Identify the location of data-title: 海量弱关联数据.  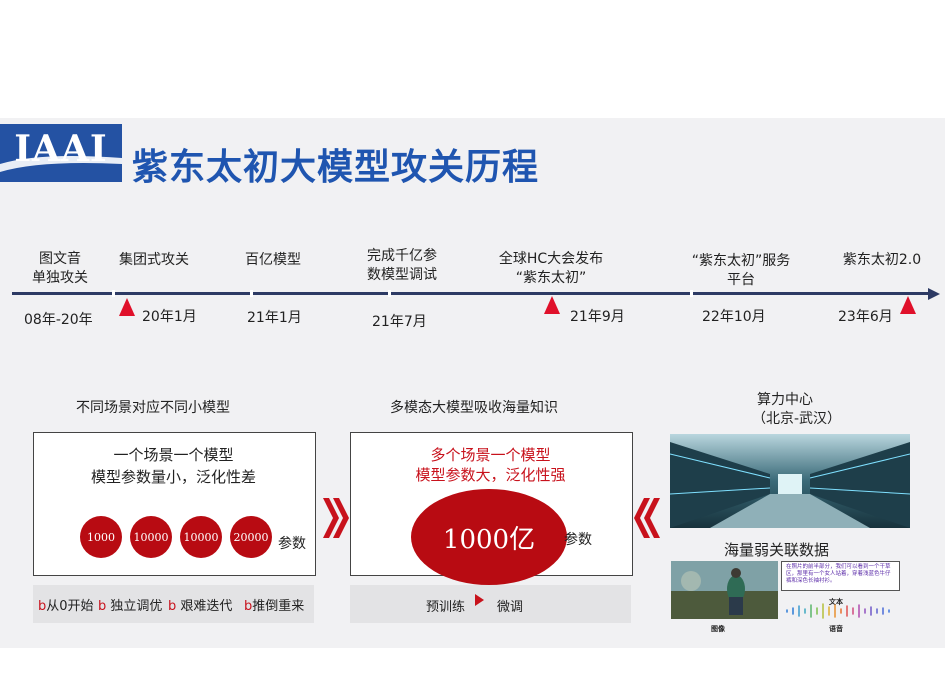
(777, 550).